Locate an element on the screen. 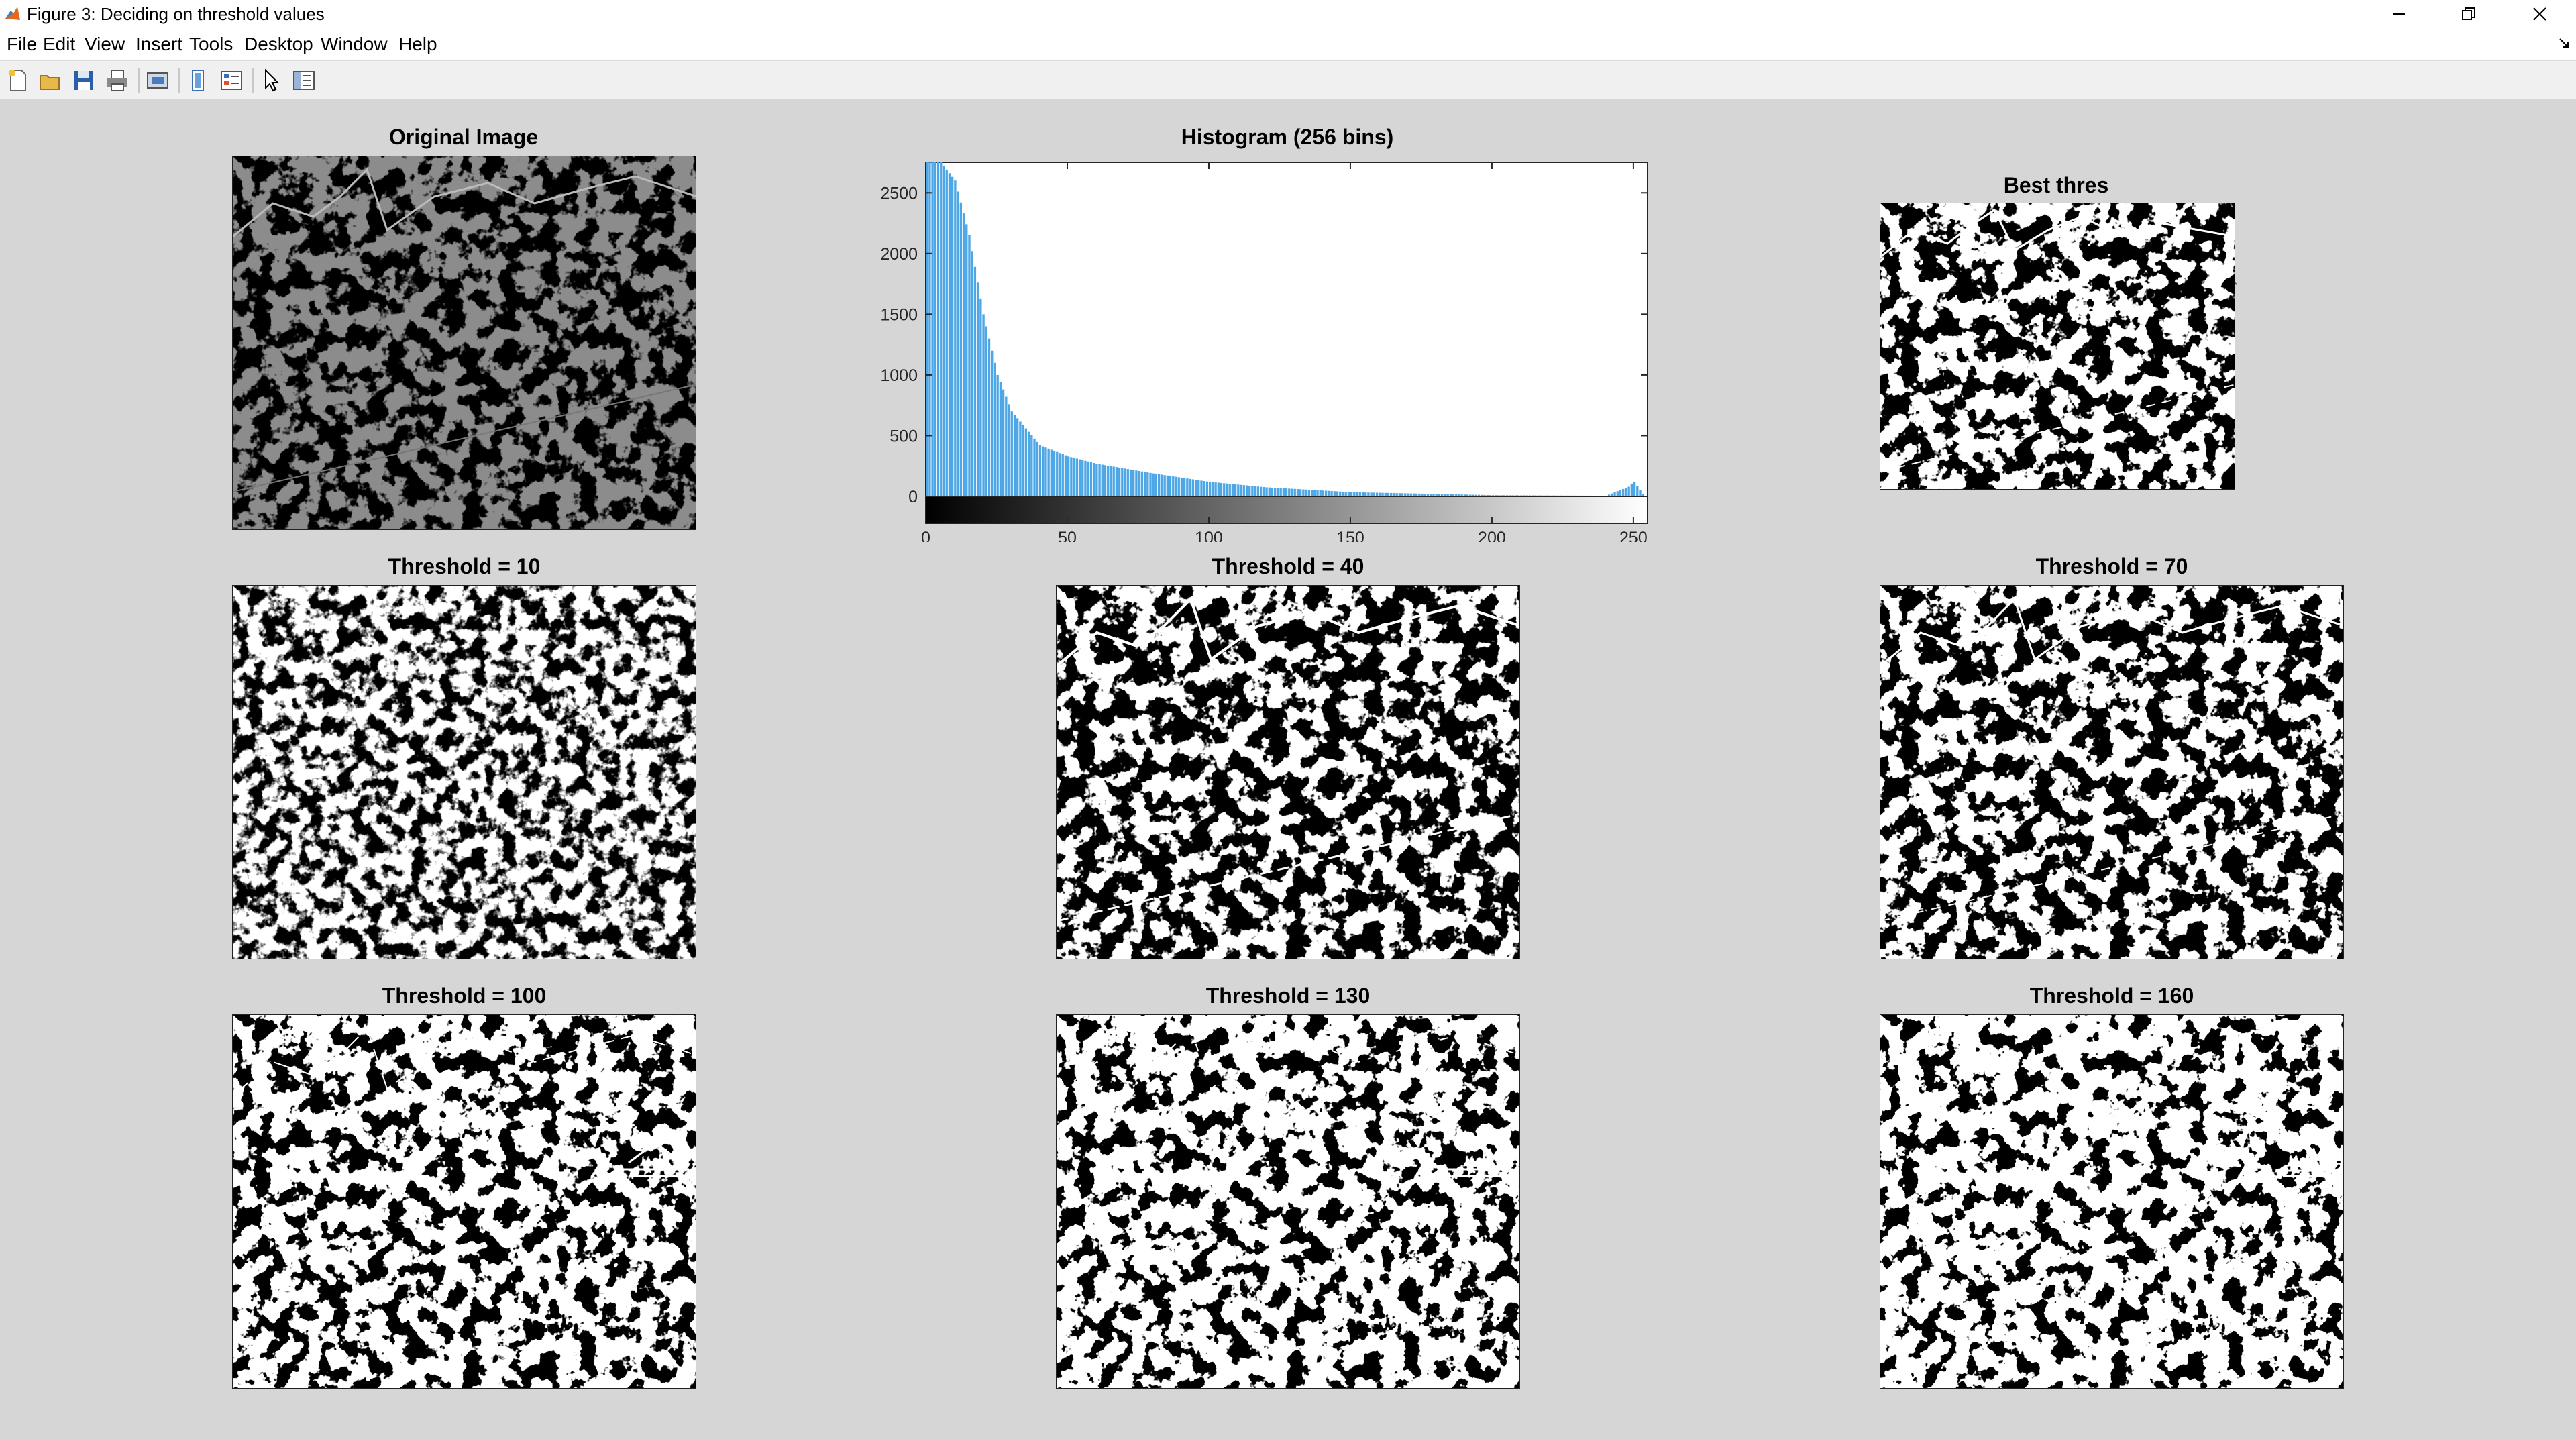  menu-tools: Tools is located at coordinates (211, 44).